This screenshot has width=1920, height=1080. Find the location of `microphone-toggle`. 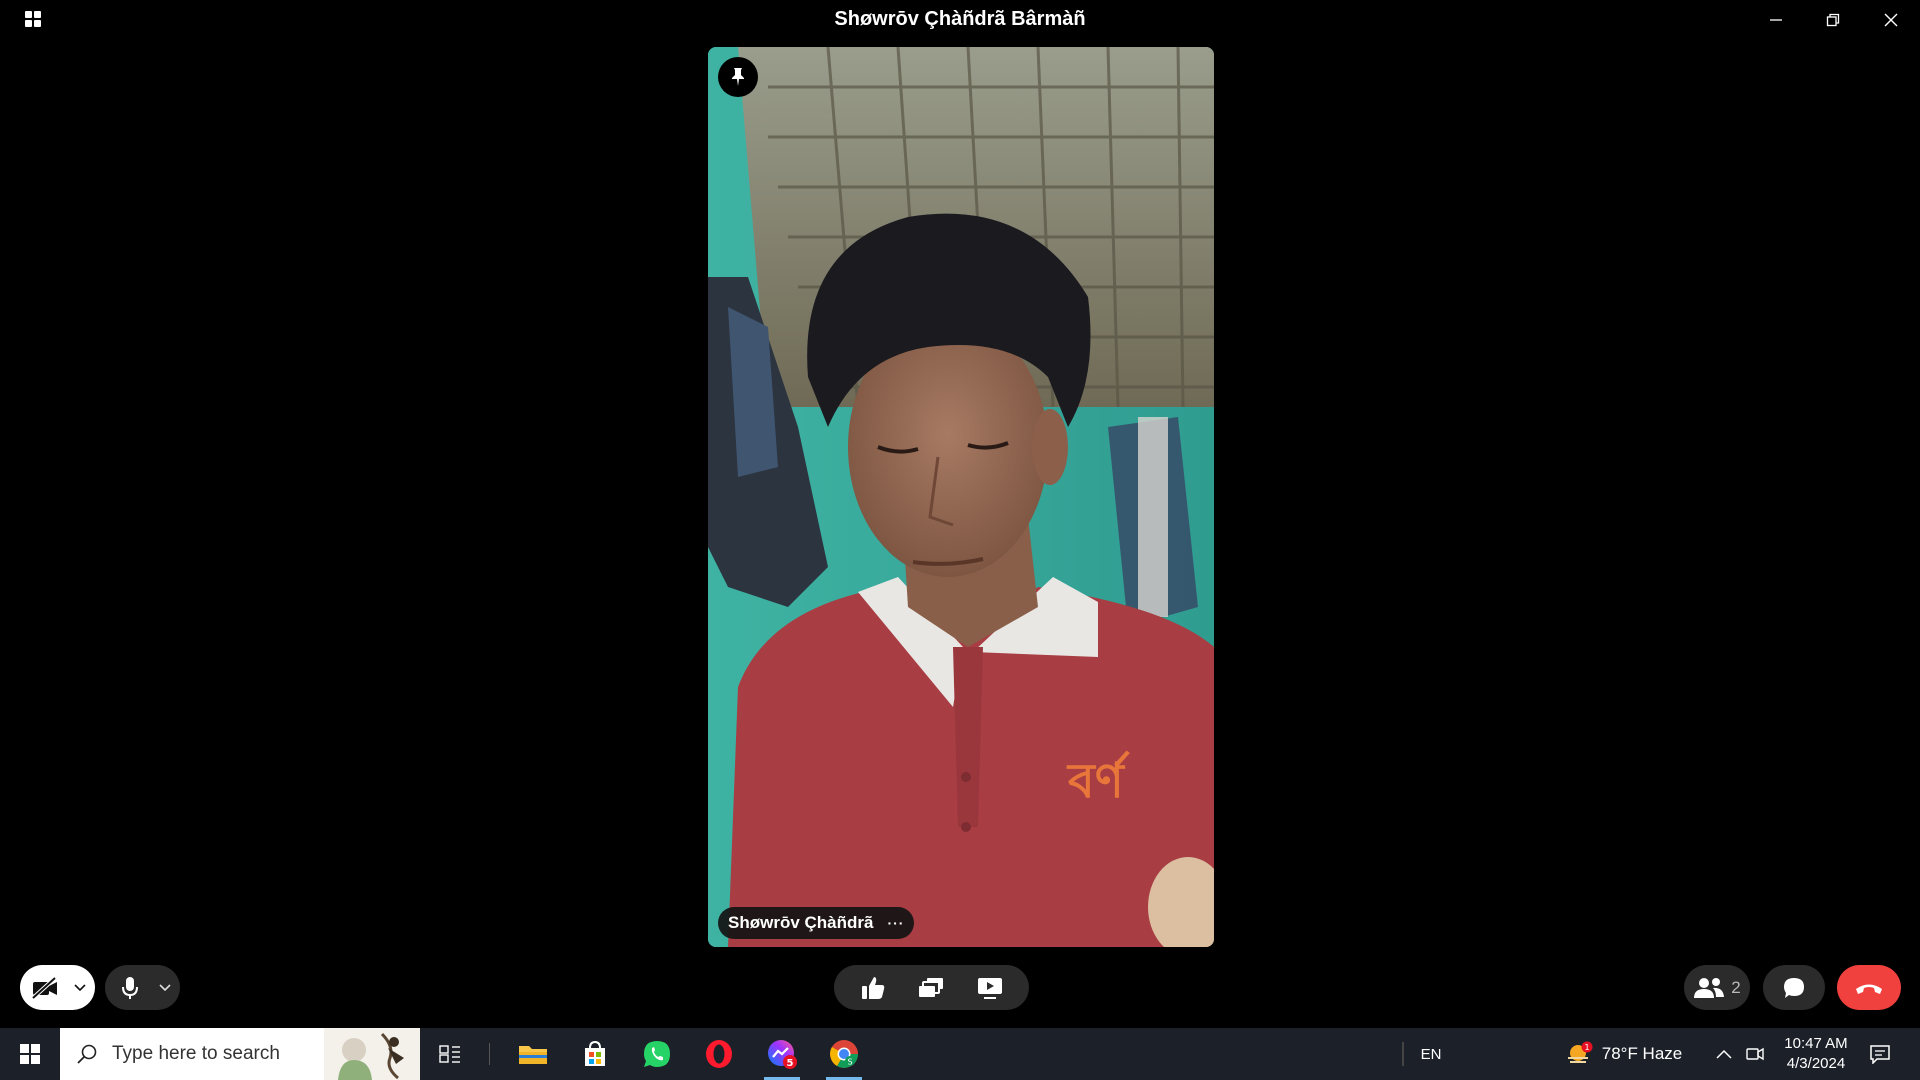

microphone-toggle is located at coordinates (142, 987).